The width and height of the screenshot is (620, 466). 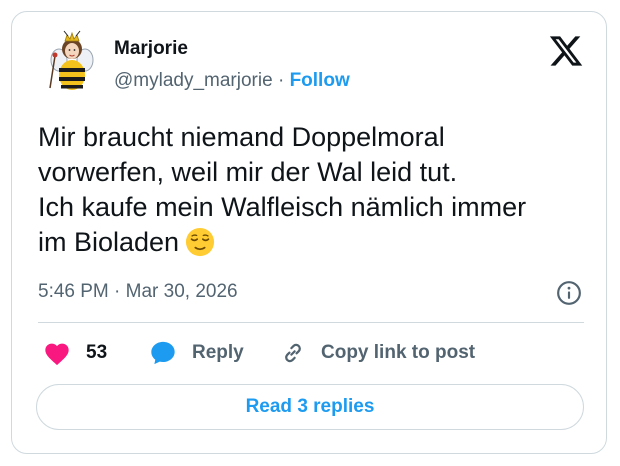 I want to click on post-timestamp: 5:46 PM · Mar 30, 2026, so click(x=138, y=292).